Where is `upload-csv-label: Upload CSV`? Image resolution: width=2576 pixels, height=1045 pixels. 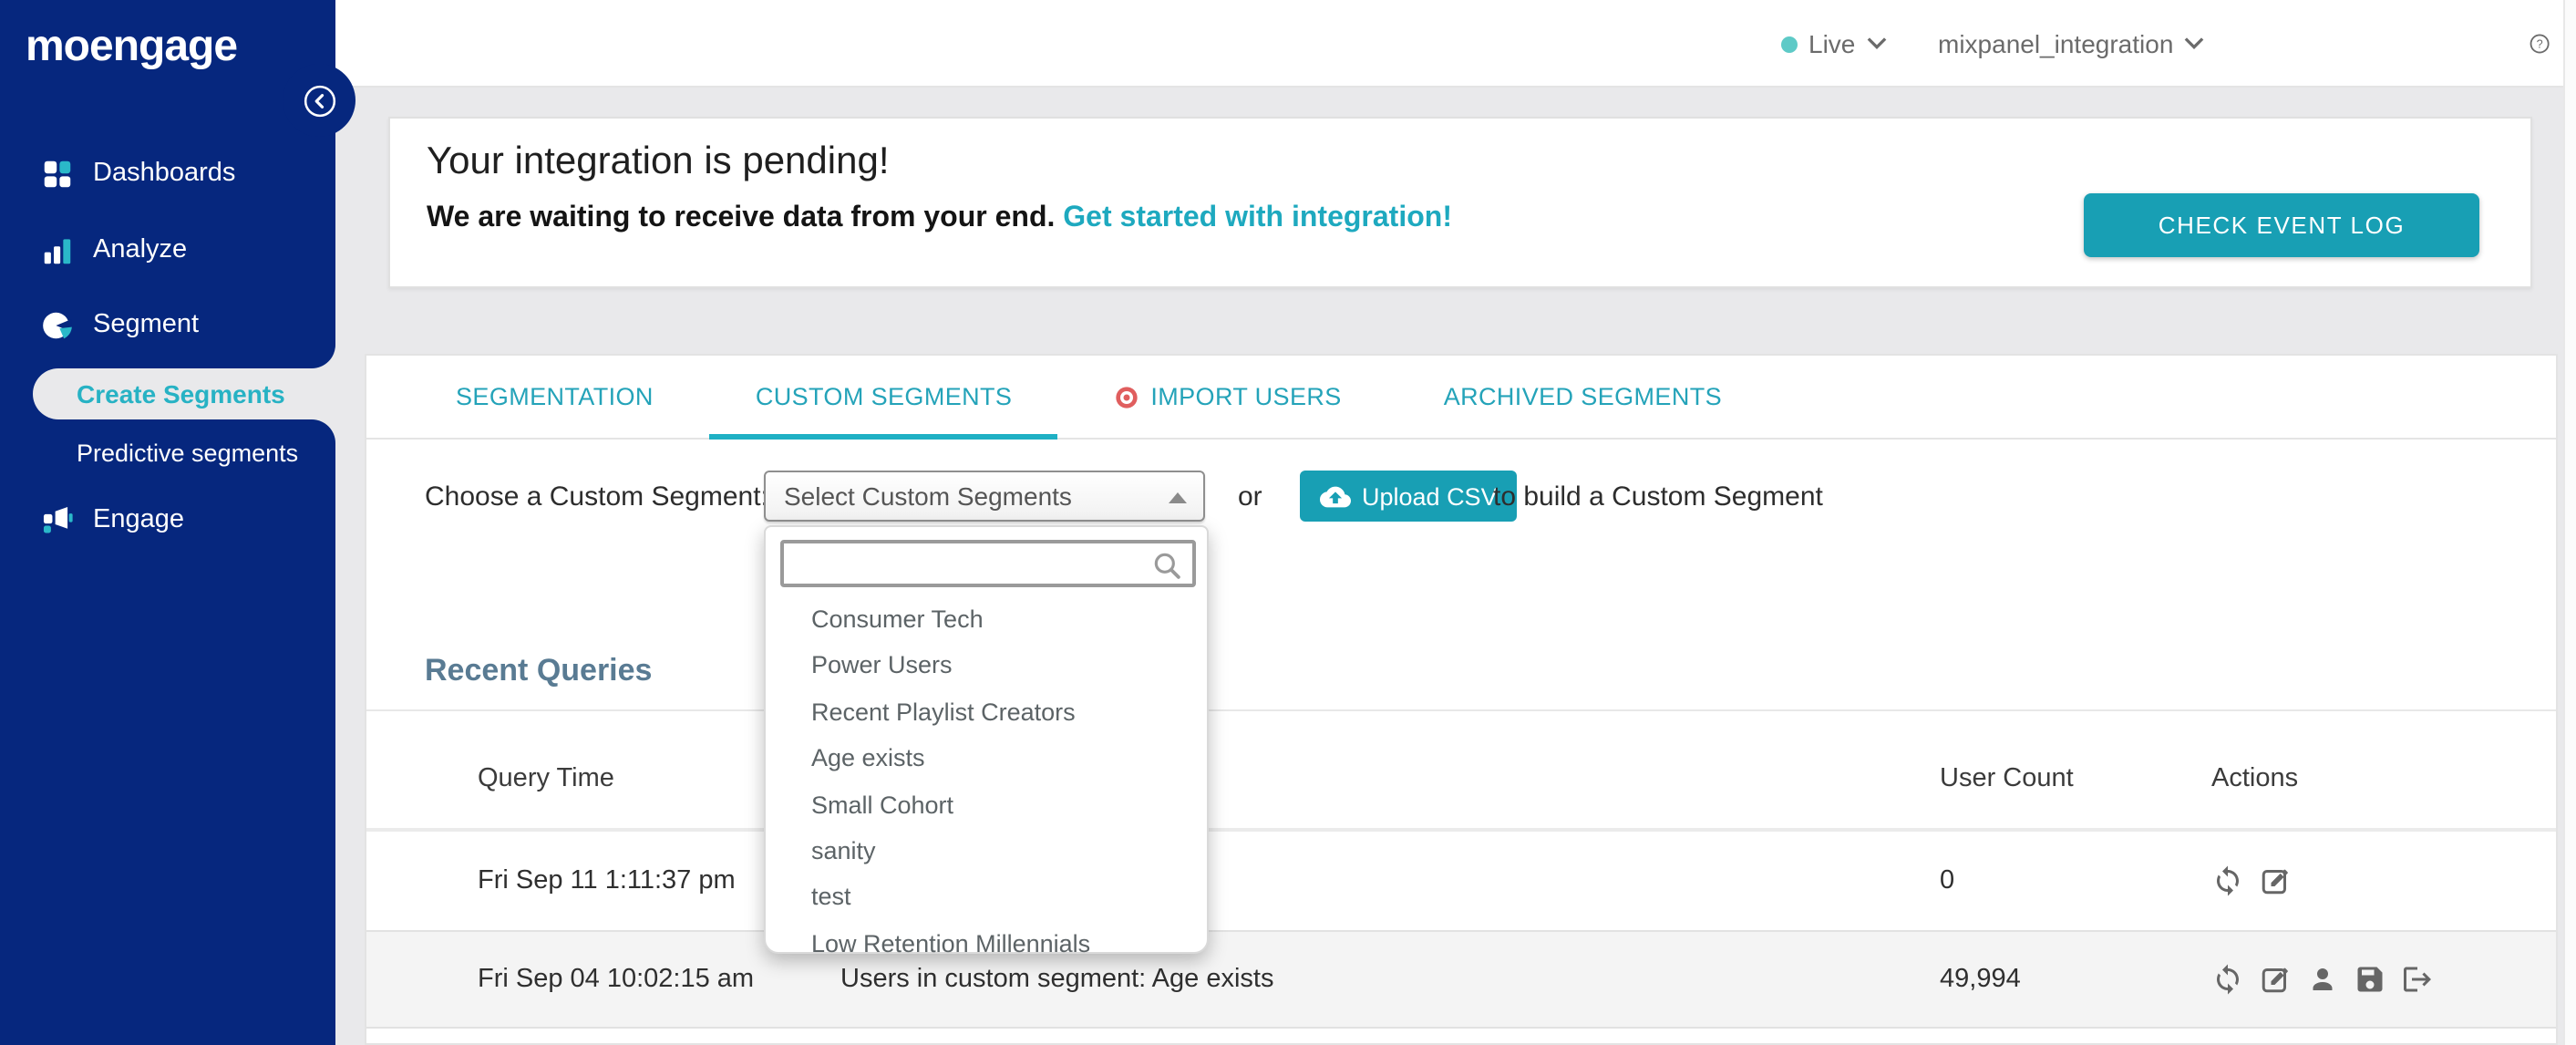 upload-csv-label: Upload CSV is located at coordinates (1430, 496).